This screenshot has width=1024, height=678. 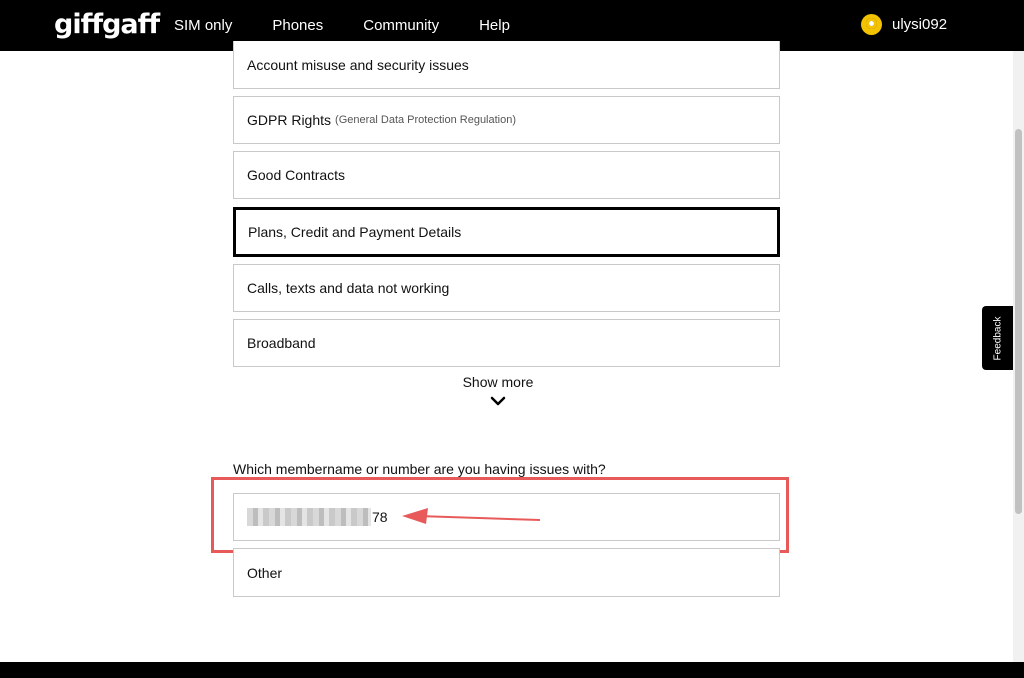 I want to click on option-other: Other, so click(x=506, y=572).